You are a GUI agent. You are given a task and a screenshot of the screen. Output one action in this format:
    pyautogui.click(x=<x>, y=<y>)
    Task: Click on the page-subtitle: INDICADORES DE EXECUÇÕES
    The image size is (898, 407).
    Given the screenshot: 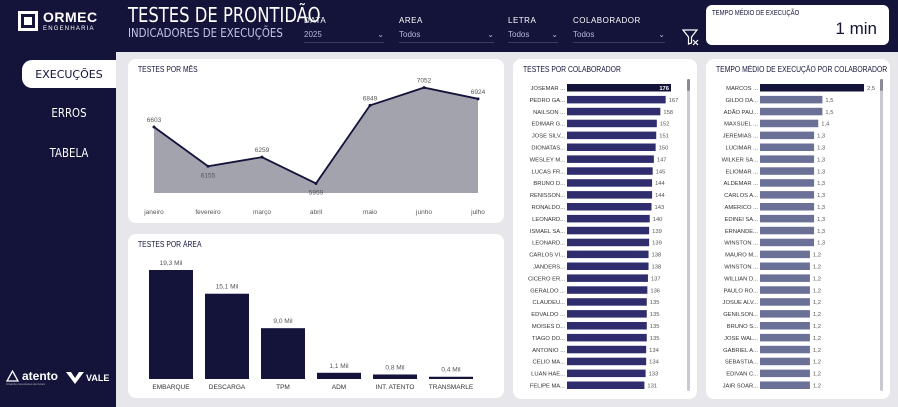 What is the action you would take?
    pyautogui.click(x=205, y=33)
    